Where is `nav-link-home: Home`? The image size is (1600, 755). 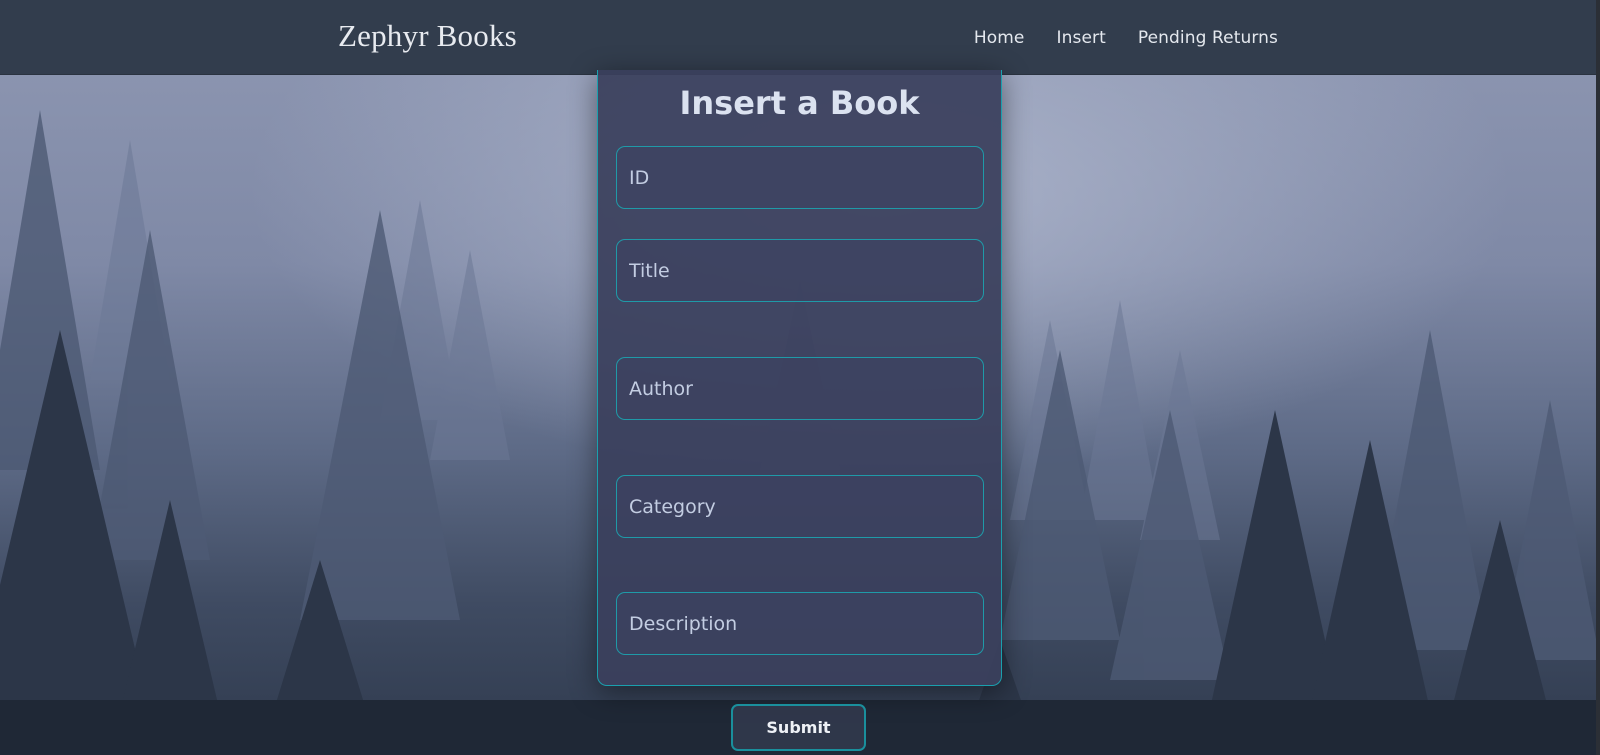
nav-link-home: Home is located at coordinates (999, 38).